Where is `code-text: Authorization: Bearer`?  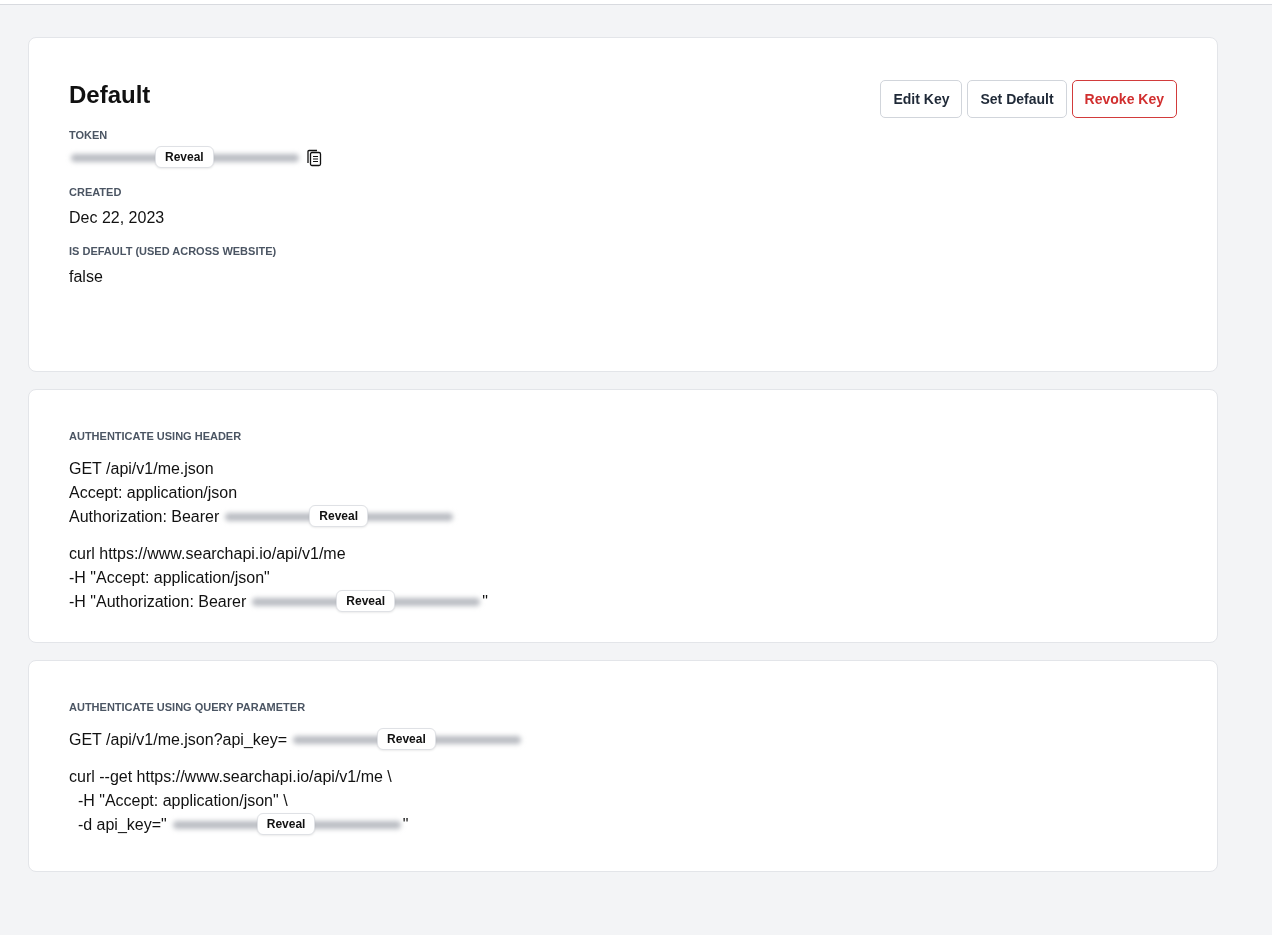
code-text: Authorization: Bearer is located at coordinates (144, 517).